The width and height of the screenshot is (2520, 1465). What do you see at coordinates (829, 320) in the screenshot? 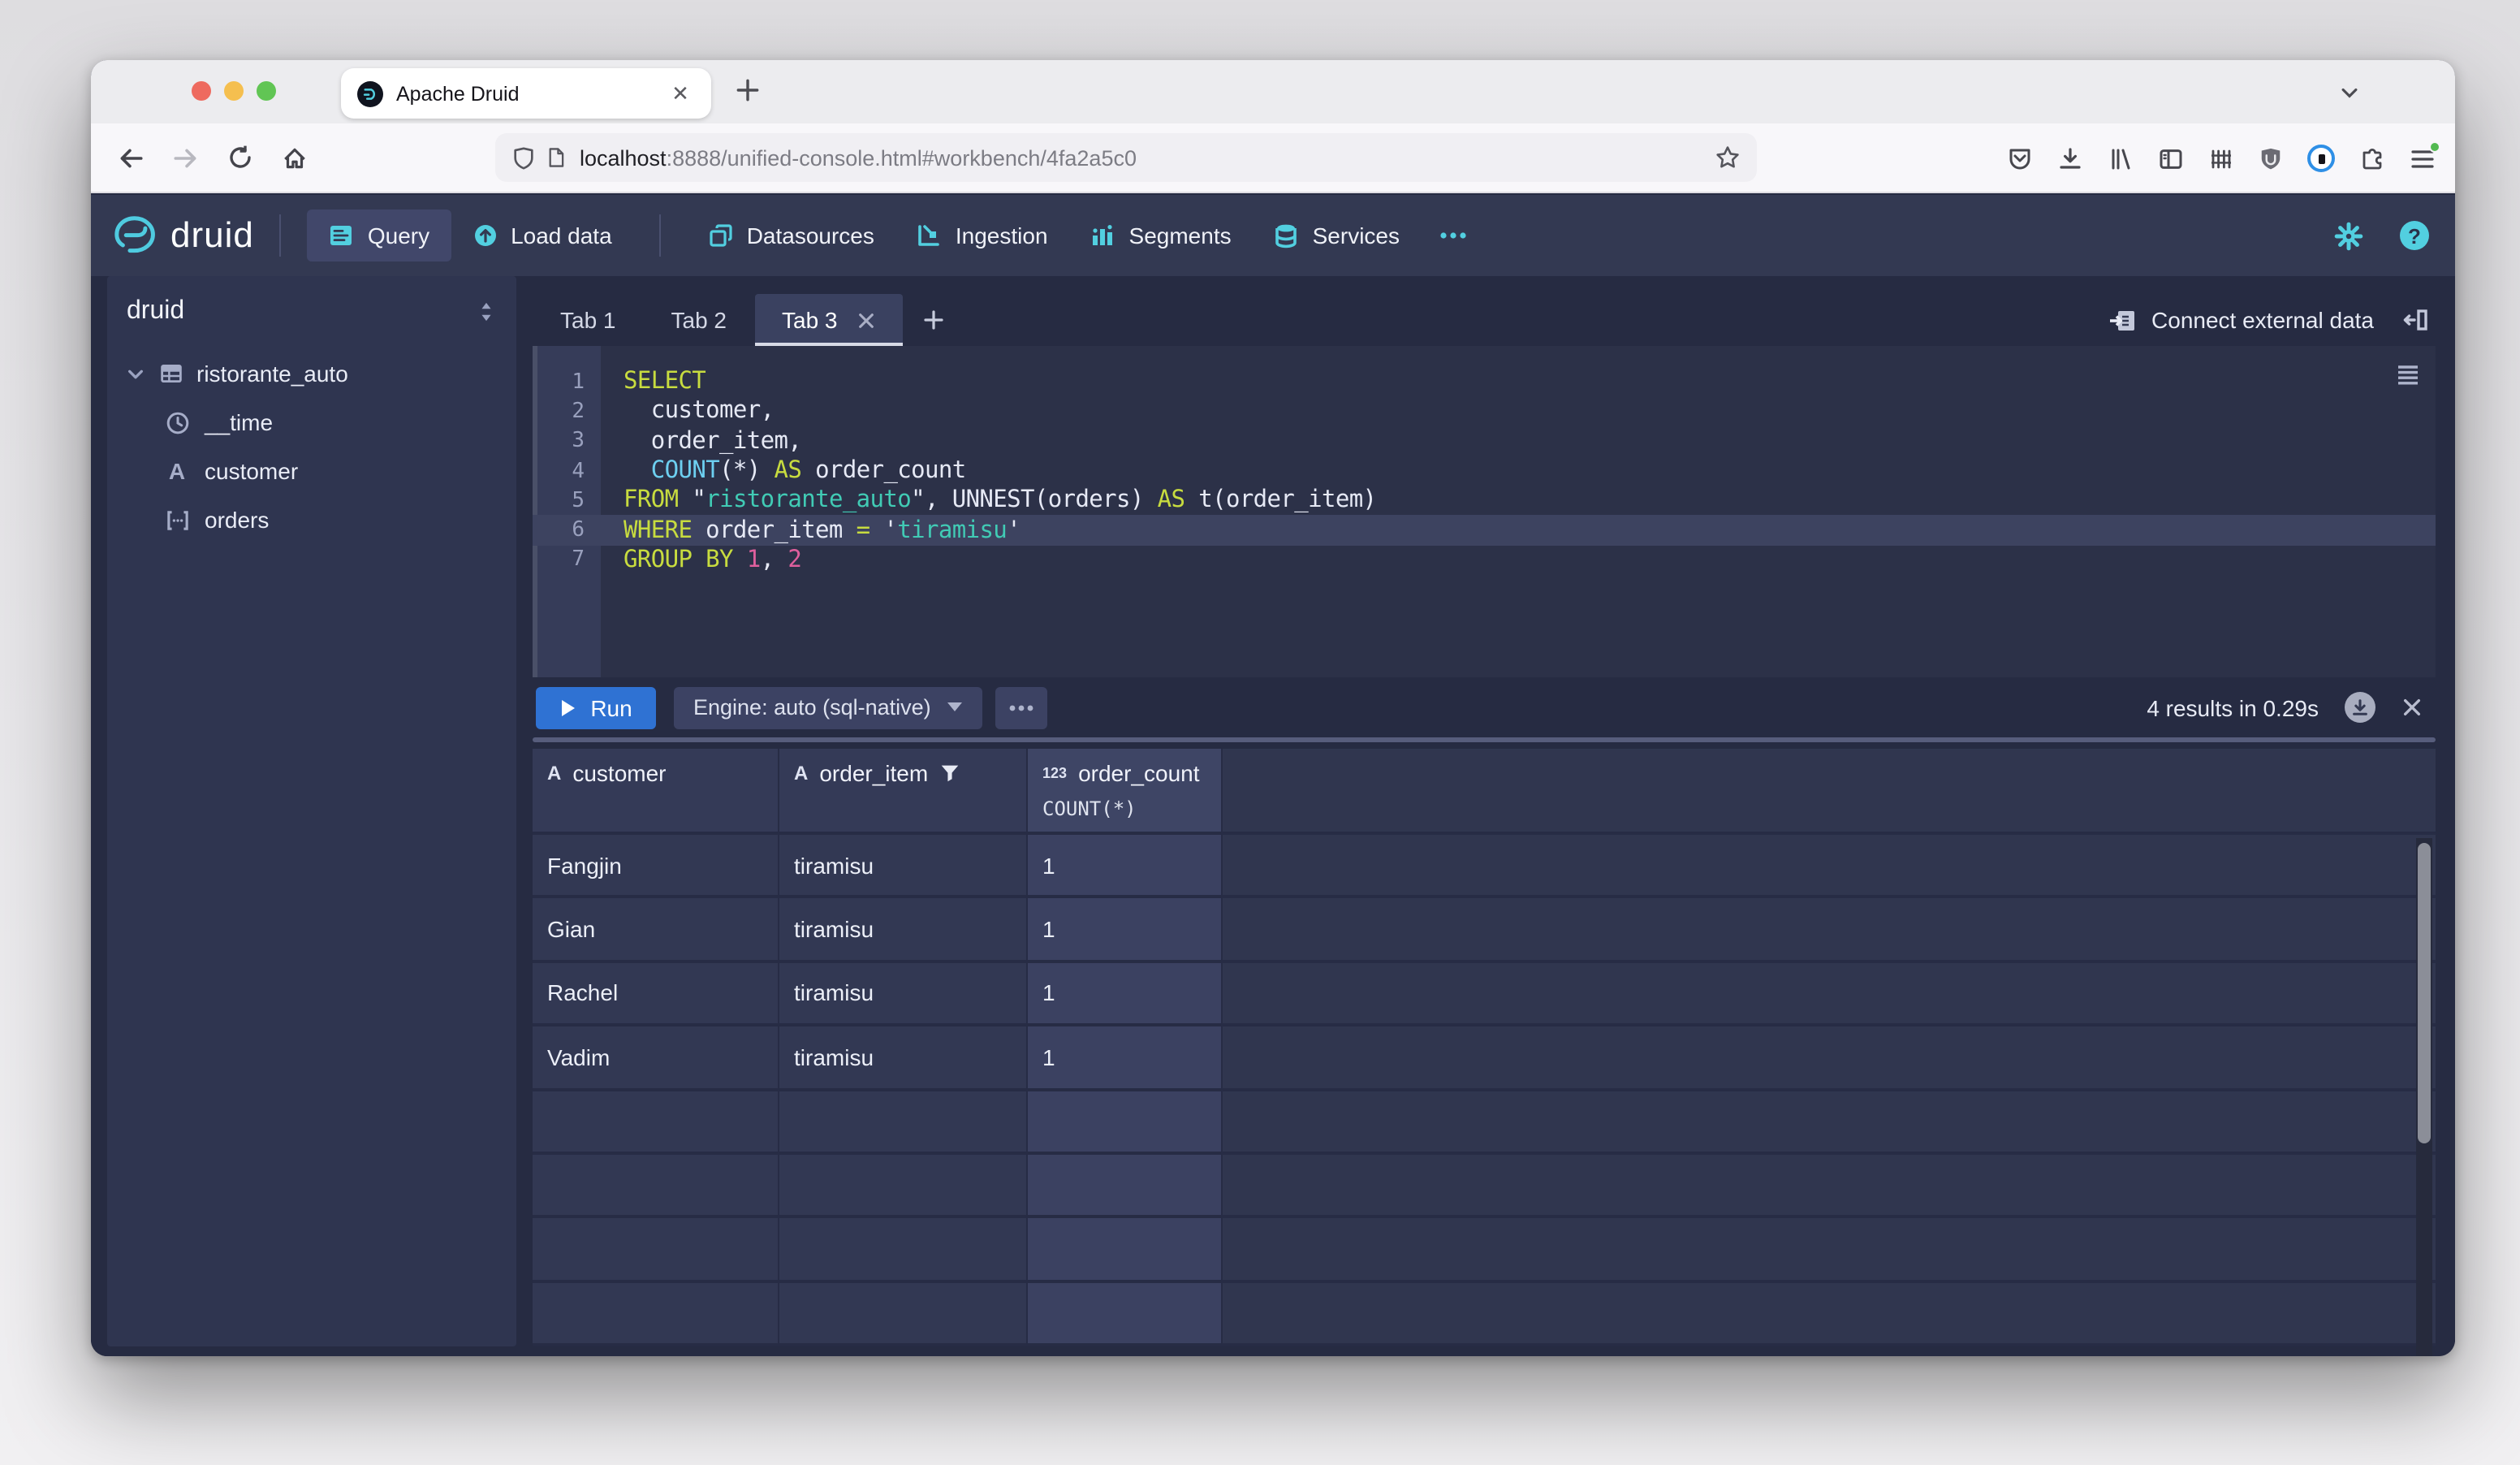
I see `query-tab-3: Tab 3` at bounding box center [829, 320].